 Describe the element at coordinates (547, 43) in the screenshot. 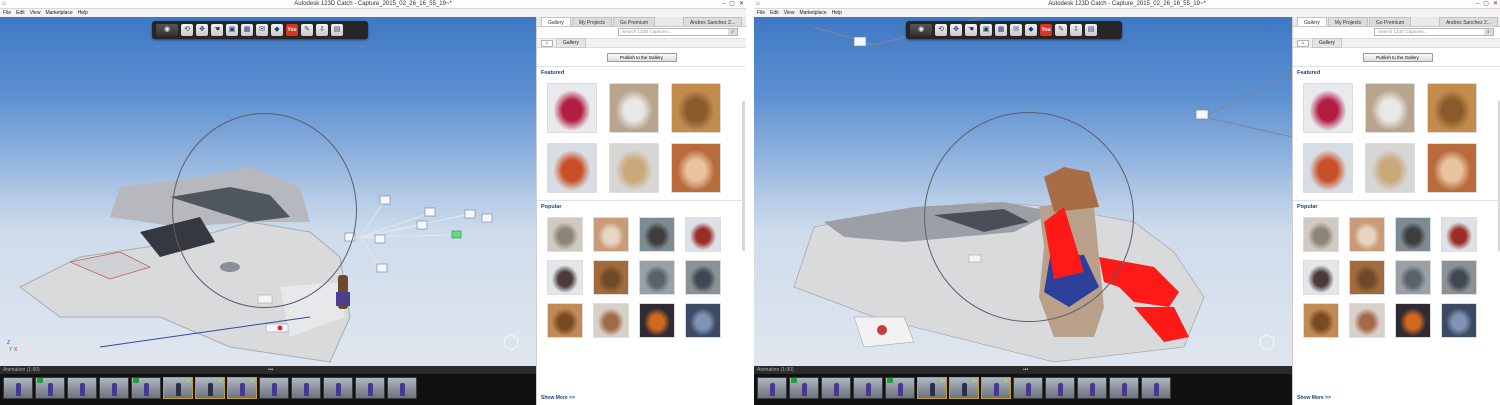

I see `home-dropdown-icon: ⌂` at that location.